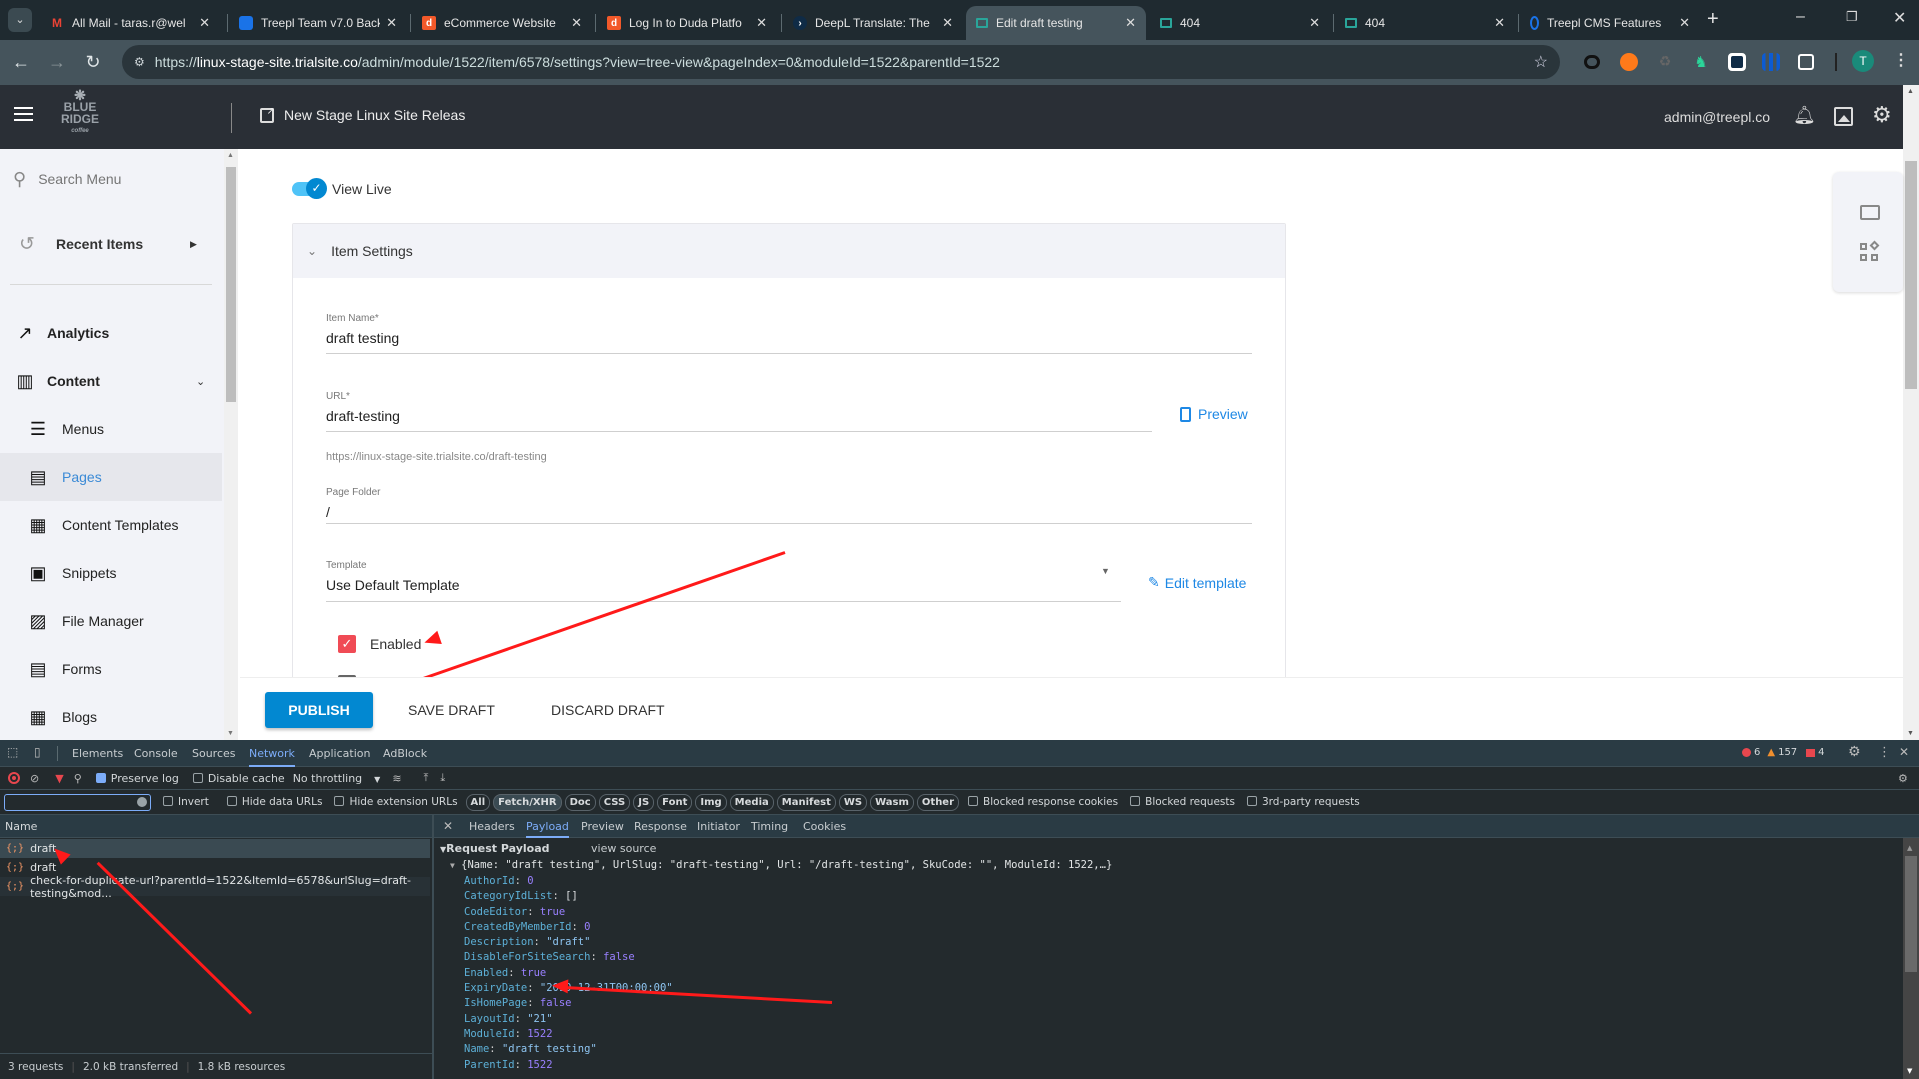 The height and width of the screenshot is (1079, 1919). Describe the element at coordinates (339, 753) in the screenshot. I see `devtools-tab-application: Application` at that location.